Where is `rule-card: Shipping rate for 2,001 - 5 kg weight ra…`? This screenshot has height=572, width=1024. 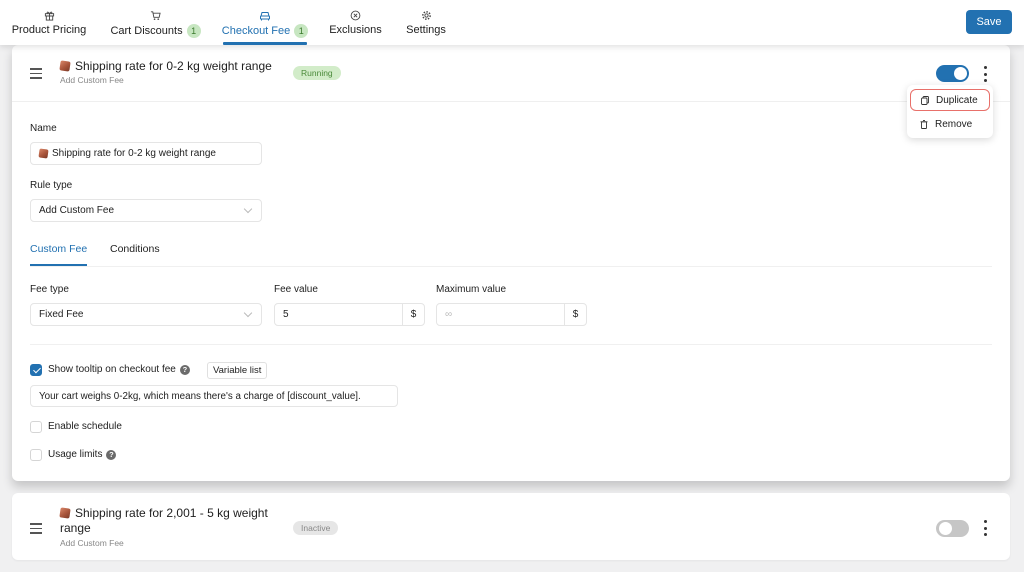 rule-card: Shipping rate for 2,001 - 5 kg weight ra… is located at coordinates (511, 526).